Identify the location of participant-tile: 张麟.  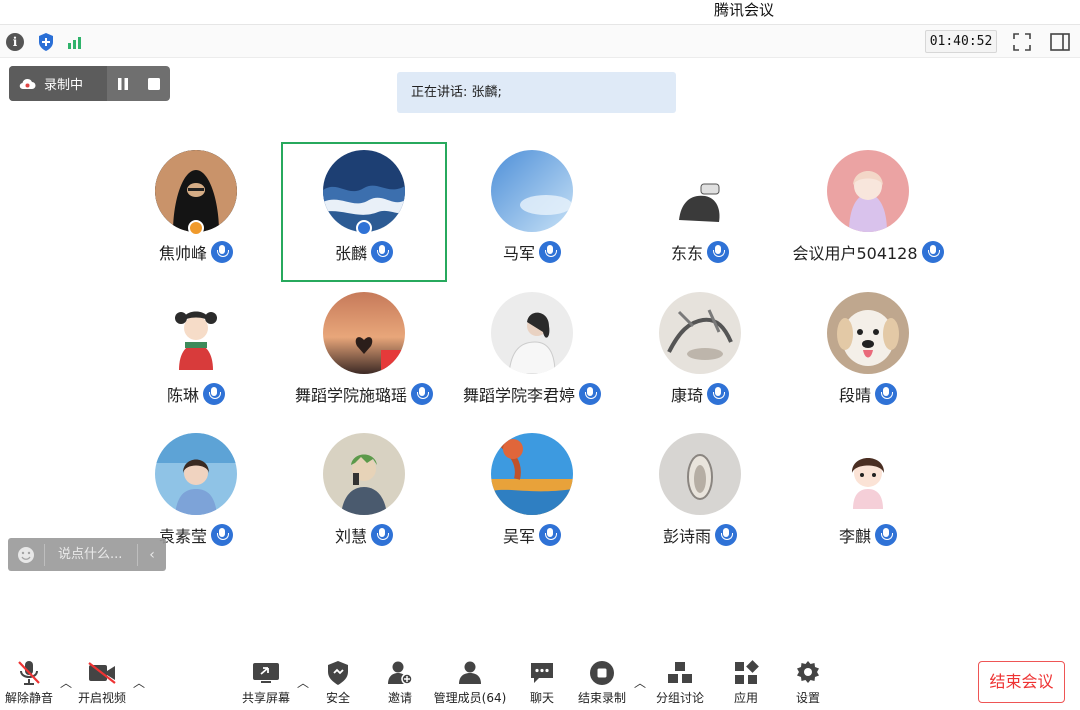
(364, 215).